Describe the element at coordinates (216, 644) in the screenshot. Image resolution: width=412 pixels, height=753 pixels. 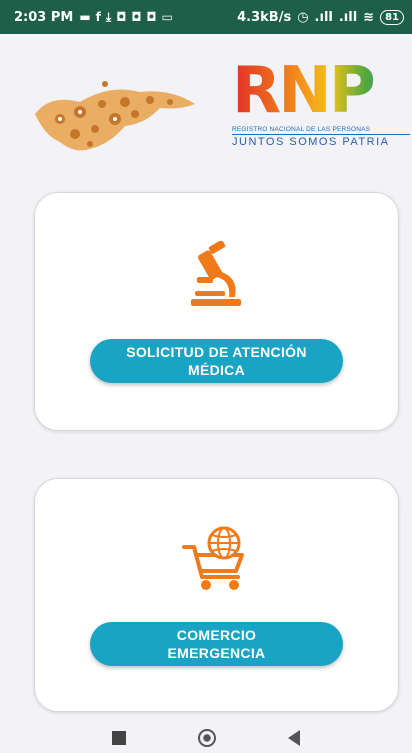
I see `emergency-commerce-button: COMERCIO EMERGENCIA` at that location.